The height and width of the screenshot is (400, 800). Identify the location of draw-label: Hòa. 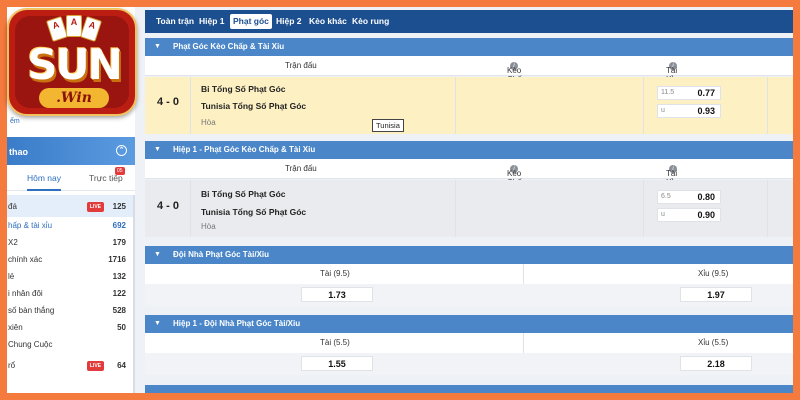
(208, 226).